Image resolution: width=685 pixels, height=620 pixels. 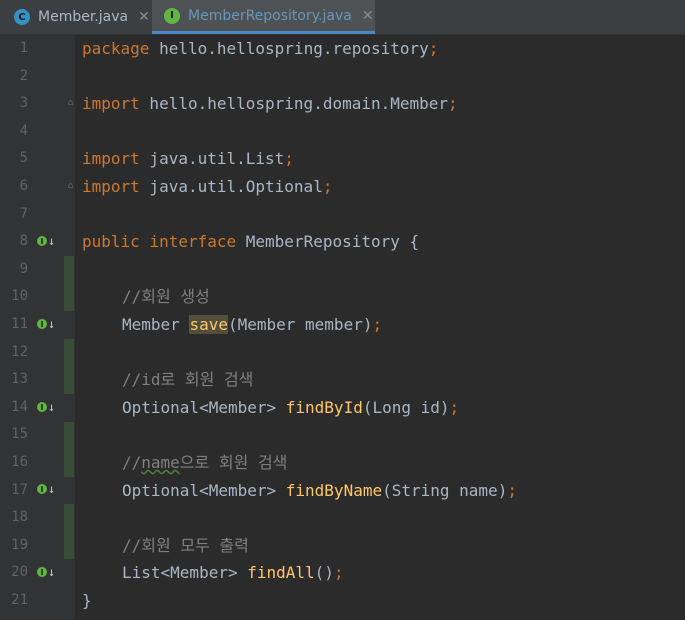 What do you see at coordinates (23, 241) in the screenshot?
I see `line-number: 8` at bounding box center [23, 241].